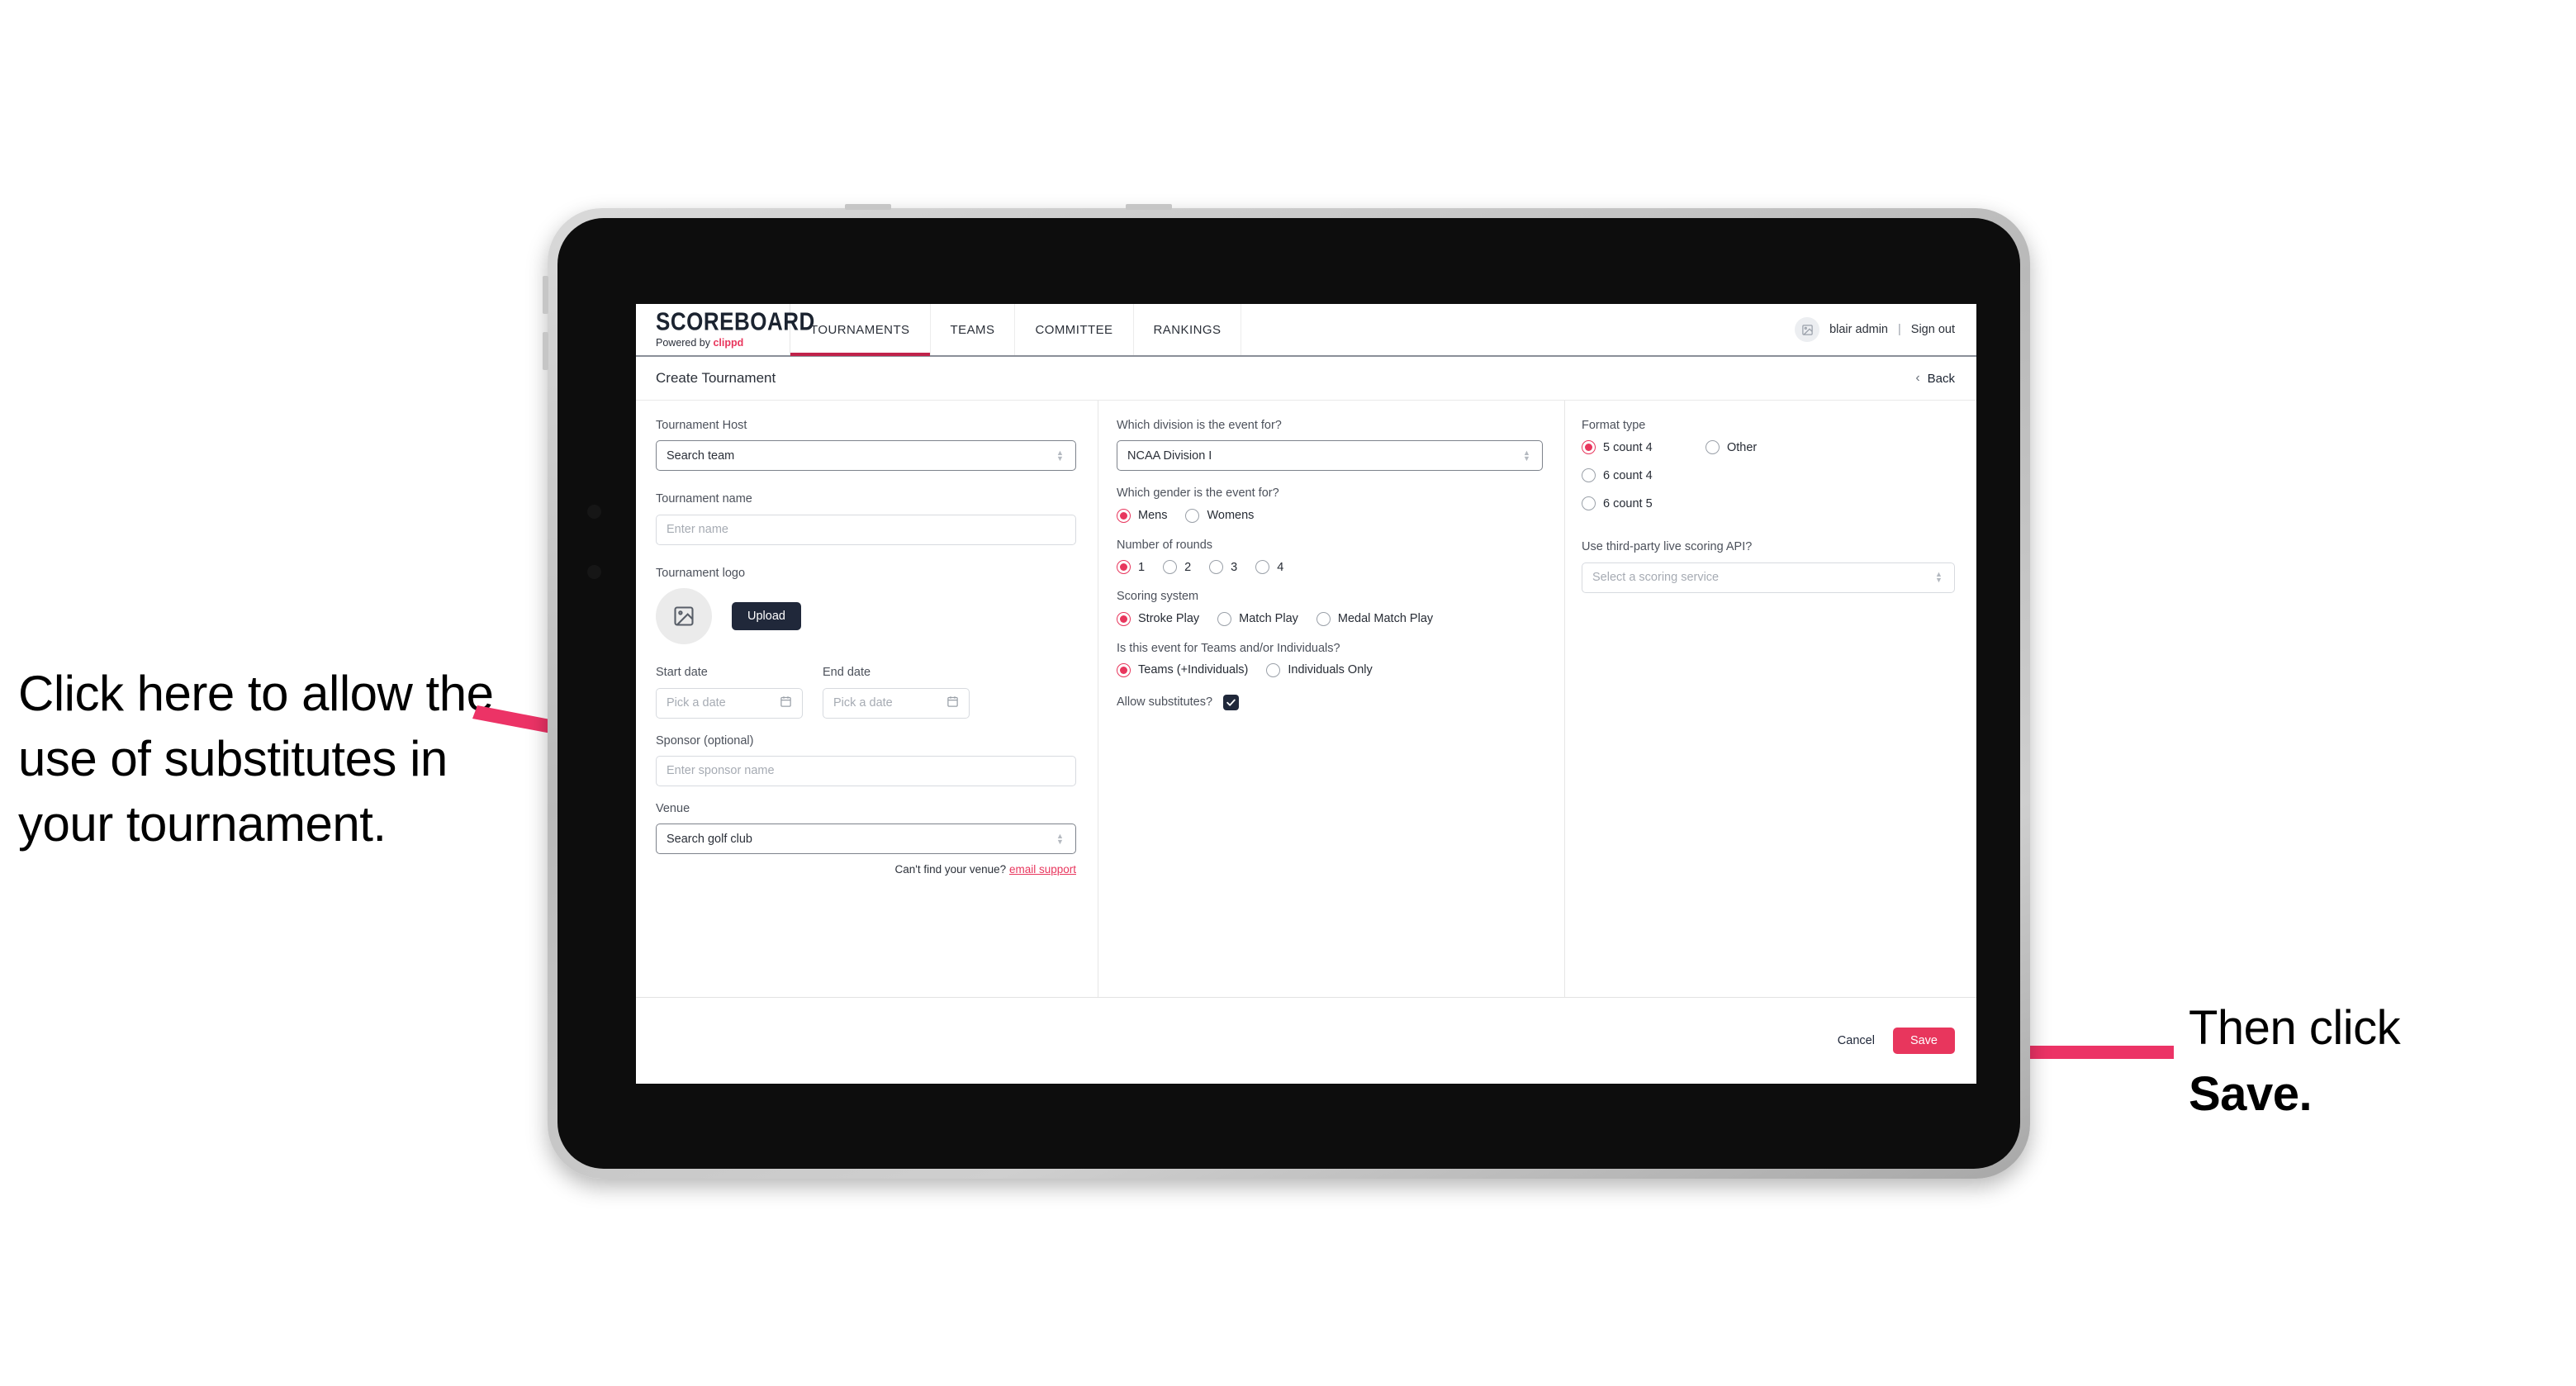  I want to click on gender-radio-group: Mens Womens, so click(1330, 515).